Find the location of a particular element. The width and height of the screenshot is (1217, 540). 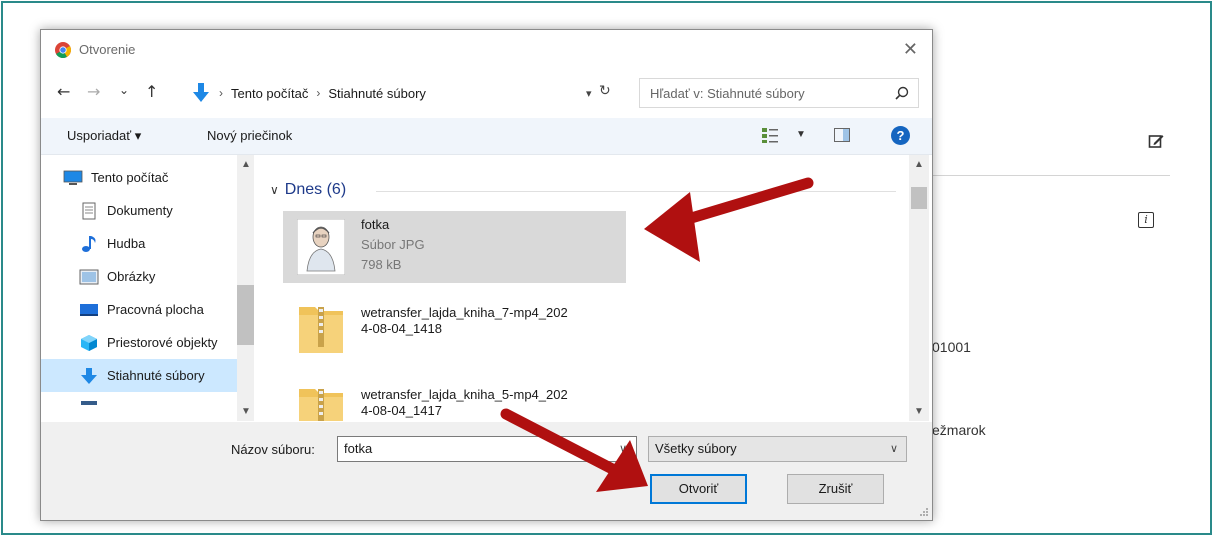

filetype-select: Všetky súbory ∨ is located at coordinates (777, 449).